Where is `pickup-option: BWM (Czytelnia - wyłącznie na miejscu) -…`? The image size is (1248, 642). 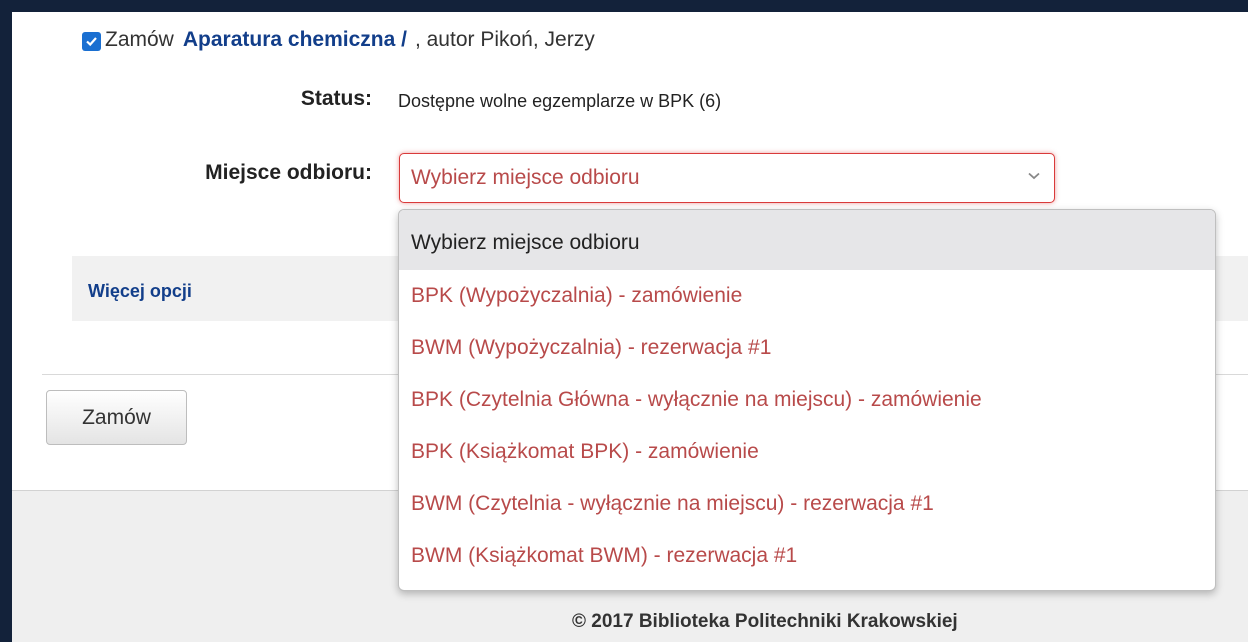
pickup-option: BWM (Czytelnia - wyłącznie na miejscu) -… is located at coordinates (807, 504).